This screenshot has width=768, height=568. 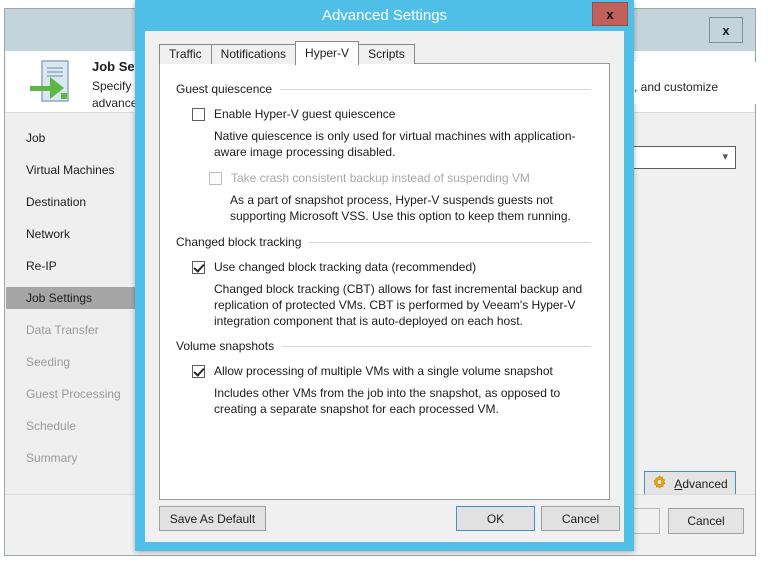 What do you see at coordinates (73, 394) in the screenshot?
I see `sidebar-item-guest-processing: Guest Processing` at bounding box center [73, 394].